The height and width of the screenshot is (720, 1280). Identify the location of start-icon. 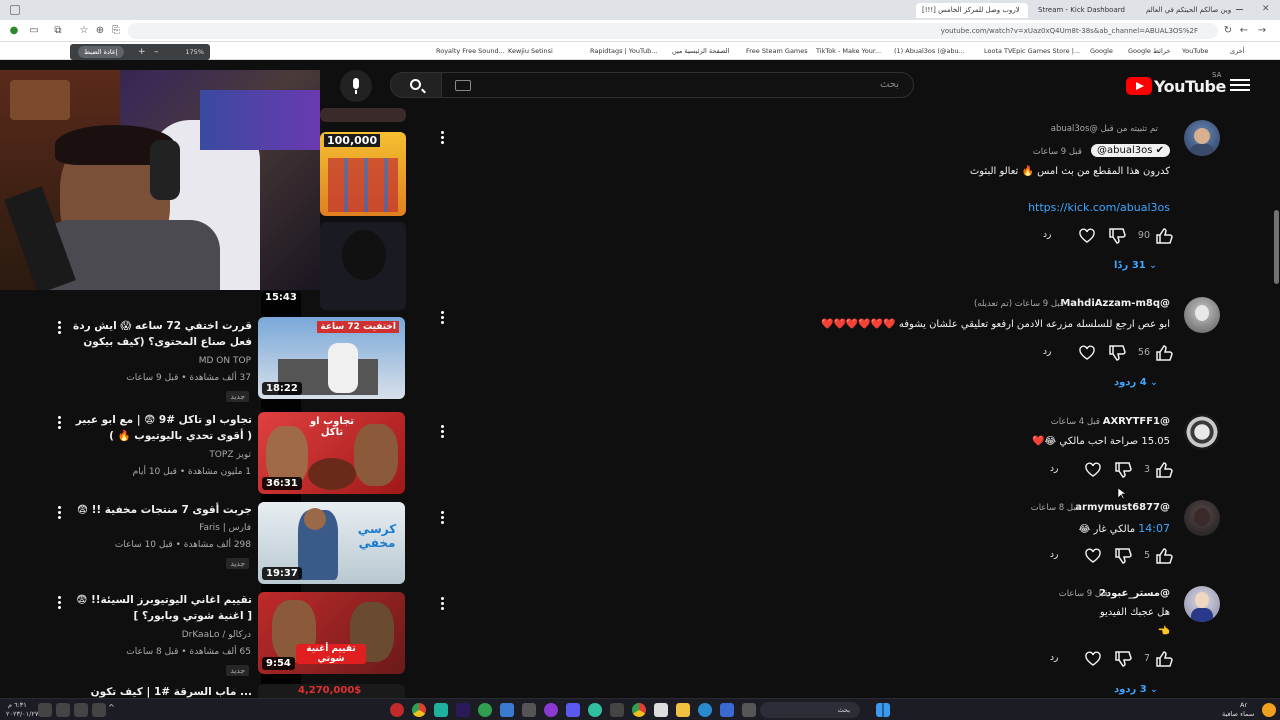
(883, 710).